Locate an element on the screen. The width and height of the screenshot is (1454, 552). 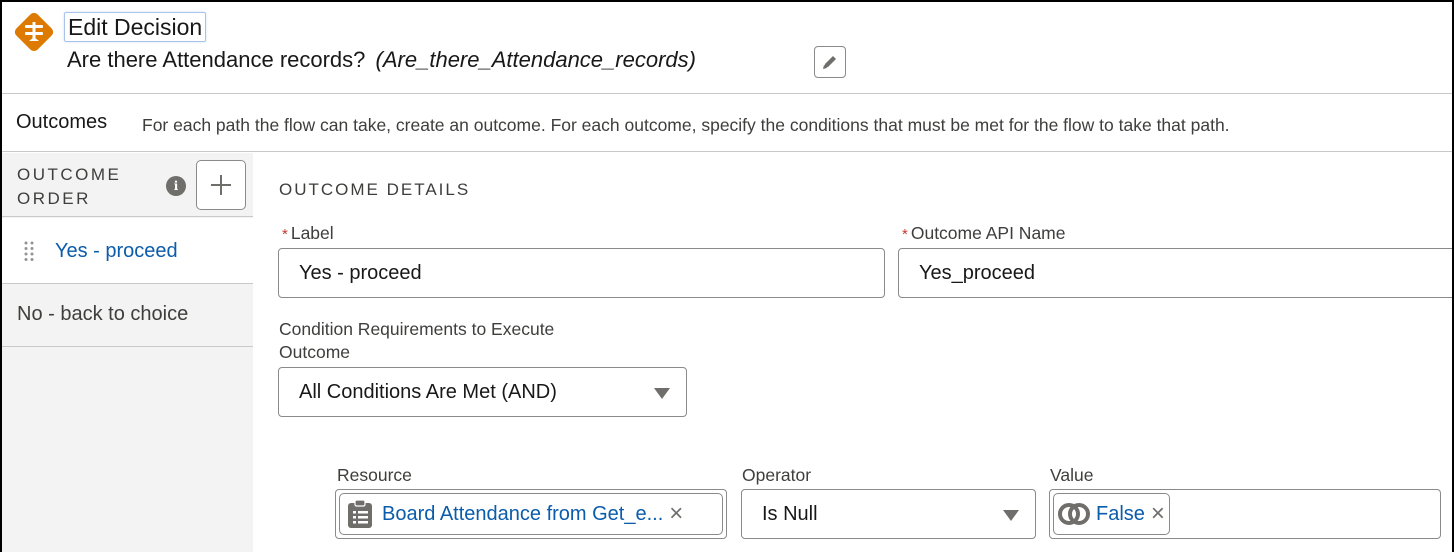
edit-label-button is located at coordinates (830, 62).